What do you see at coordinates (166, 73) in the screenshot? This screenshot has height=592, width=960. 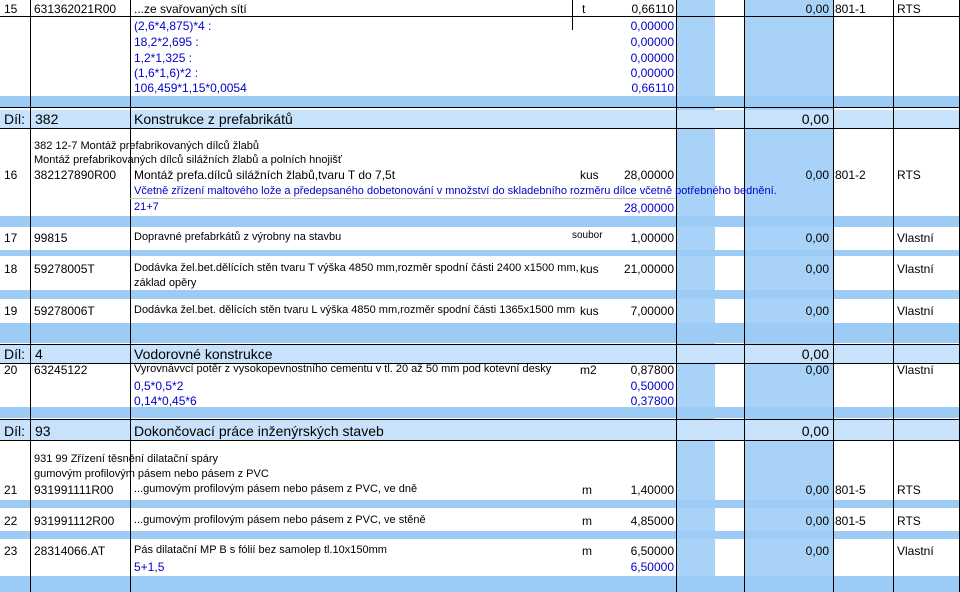 I see `calc-expression: (1,6*1,6)*2 :` at bounding box center [166, 73].